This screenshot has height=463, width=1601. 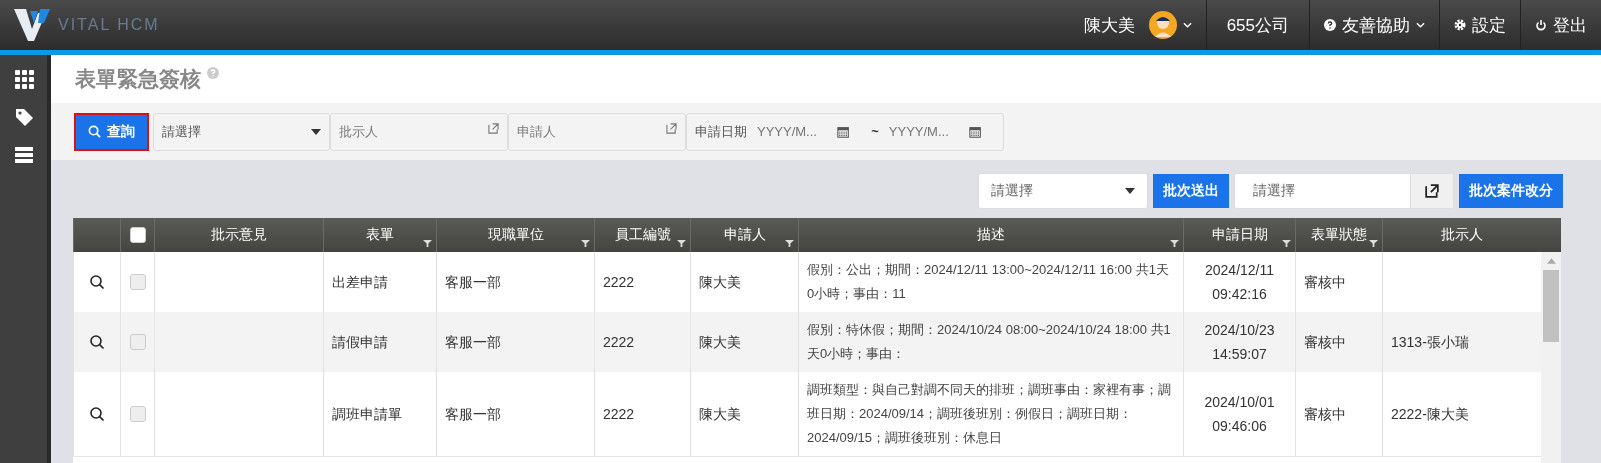 I want to click on batch-send-button: 批次送出, so click(x=1191, y=191).